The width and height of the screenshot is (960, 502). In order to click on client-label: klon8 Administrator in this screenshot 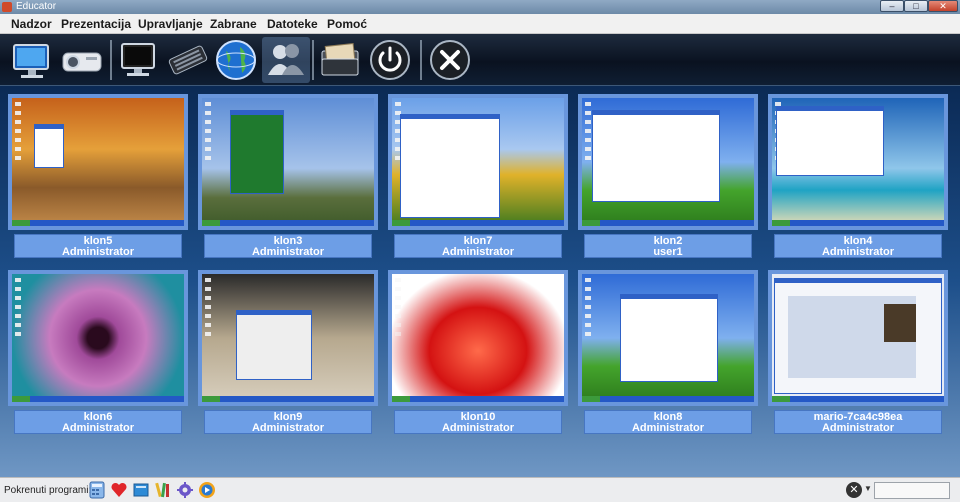, I will do `click(668, 422)`.